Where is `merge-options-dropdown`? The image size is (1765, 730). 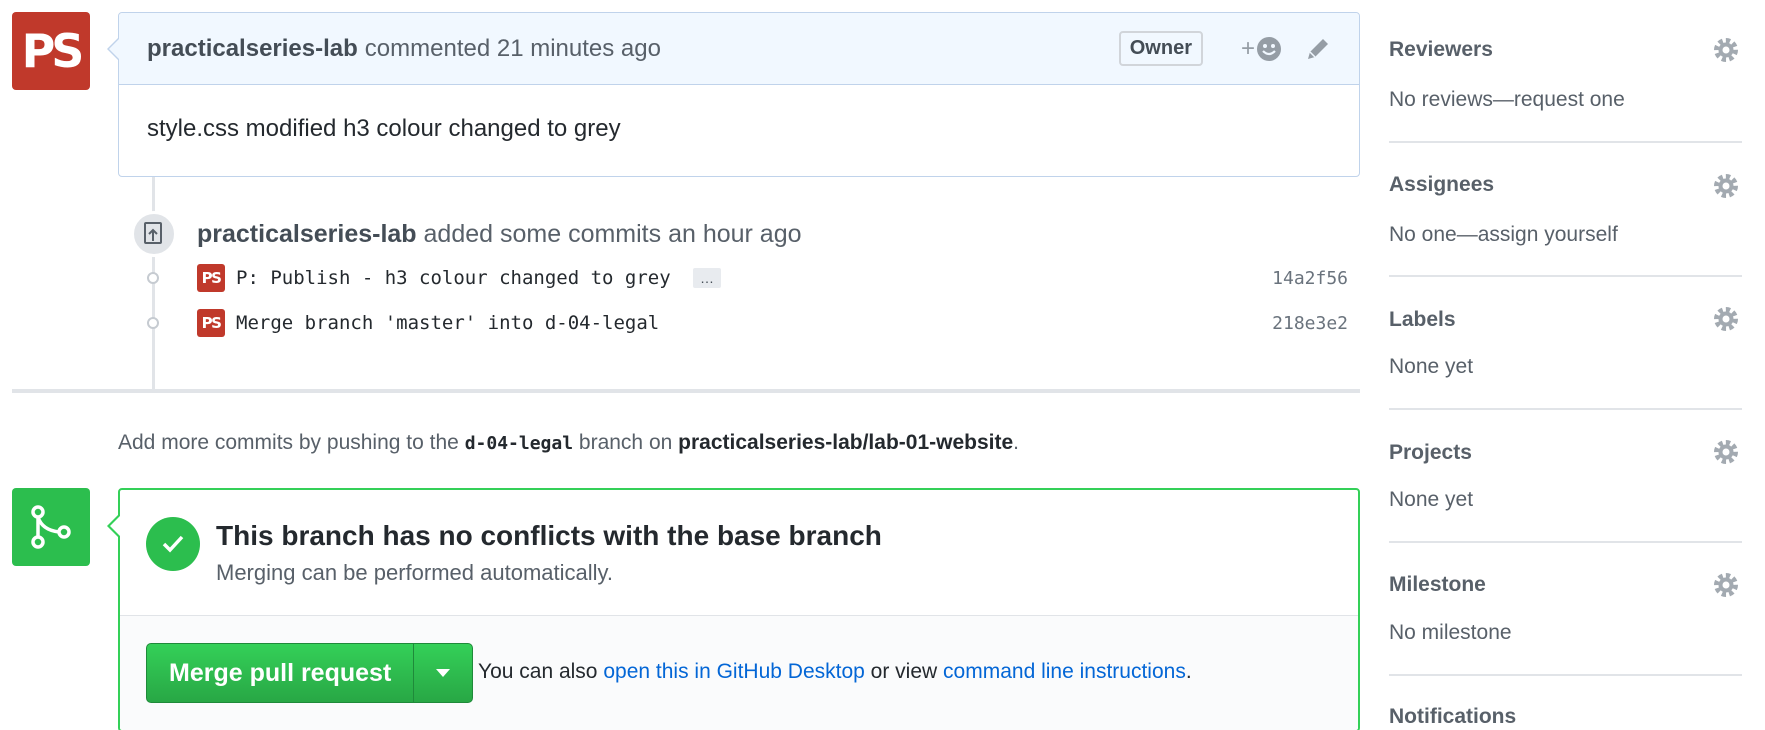
merge-options-dropdown is located at coordinates (443, 673).